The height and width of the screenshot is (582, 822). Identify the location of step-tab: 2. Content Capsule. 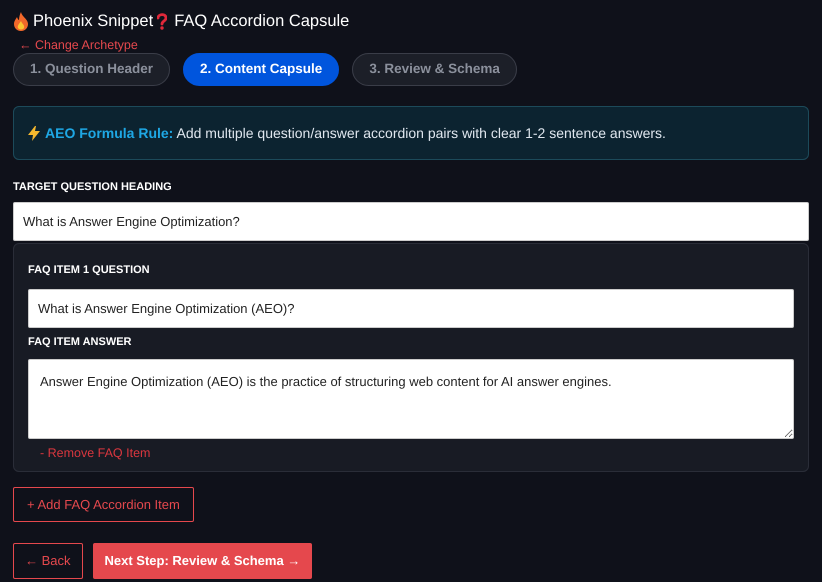
(261, 69).